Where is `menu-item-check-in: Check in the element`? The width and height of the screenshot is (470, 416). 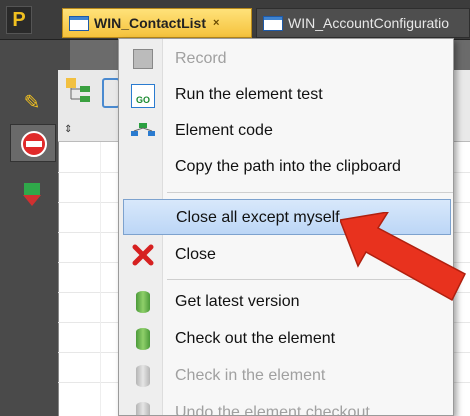
menu-item-check-in: Check in the element is located at coordinates (286, 376).